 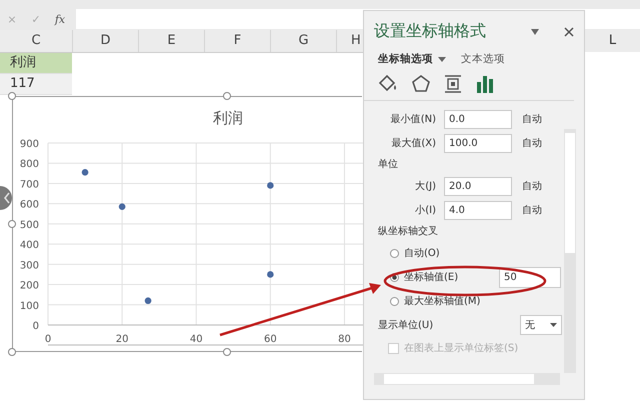 What do you see at coordinates (405, 59) in the screenshot?
I see `options-tab: 坐标轴选项` at bounding box center [405, 59].